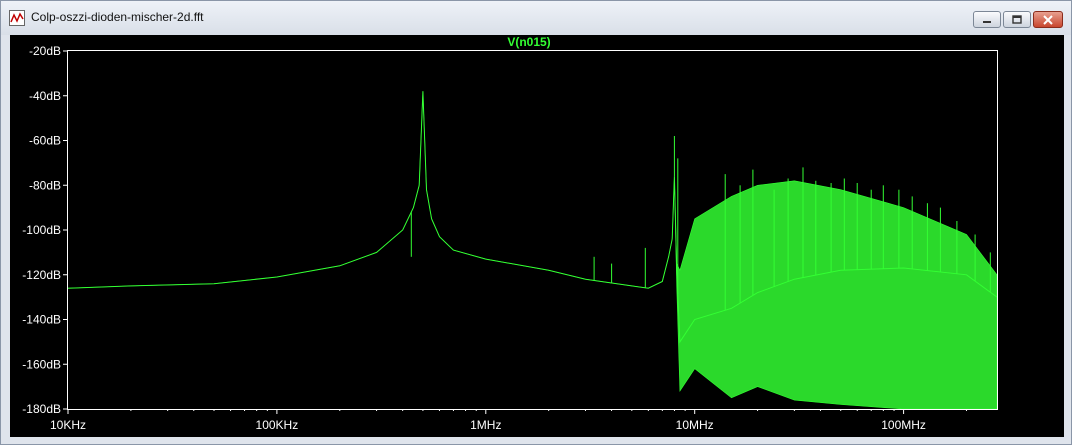  Describe the element at coordinates (45, 96) in the screenshot. I see `y-tick-label: -40dB` at that location.